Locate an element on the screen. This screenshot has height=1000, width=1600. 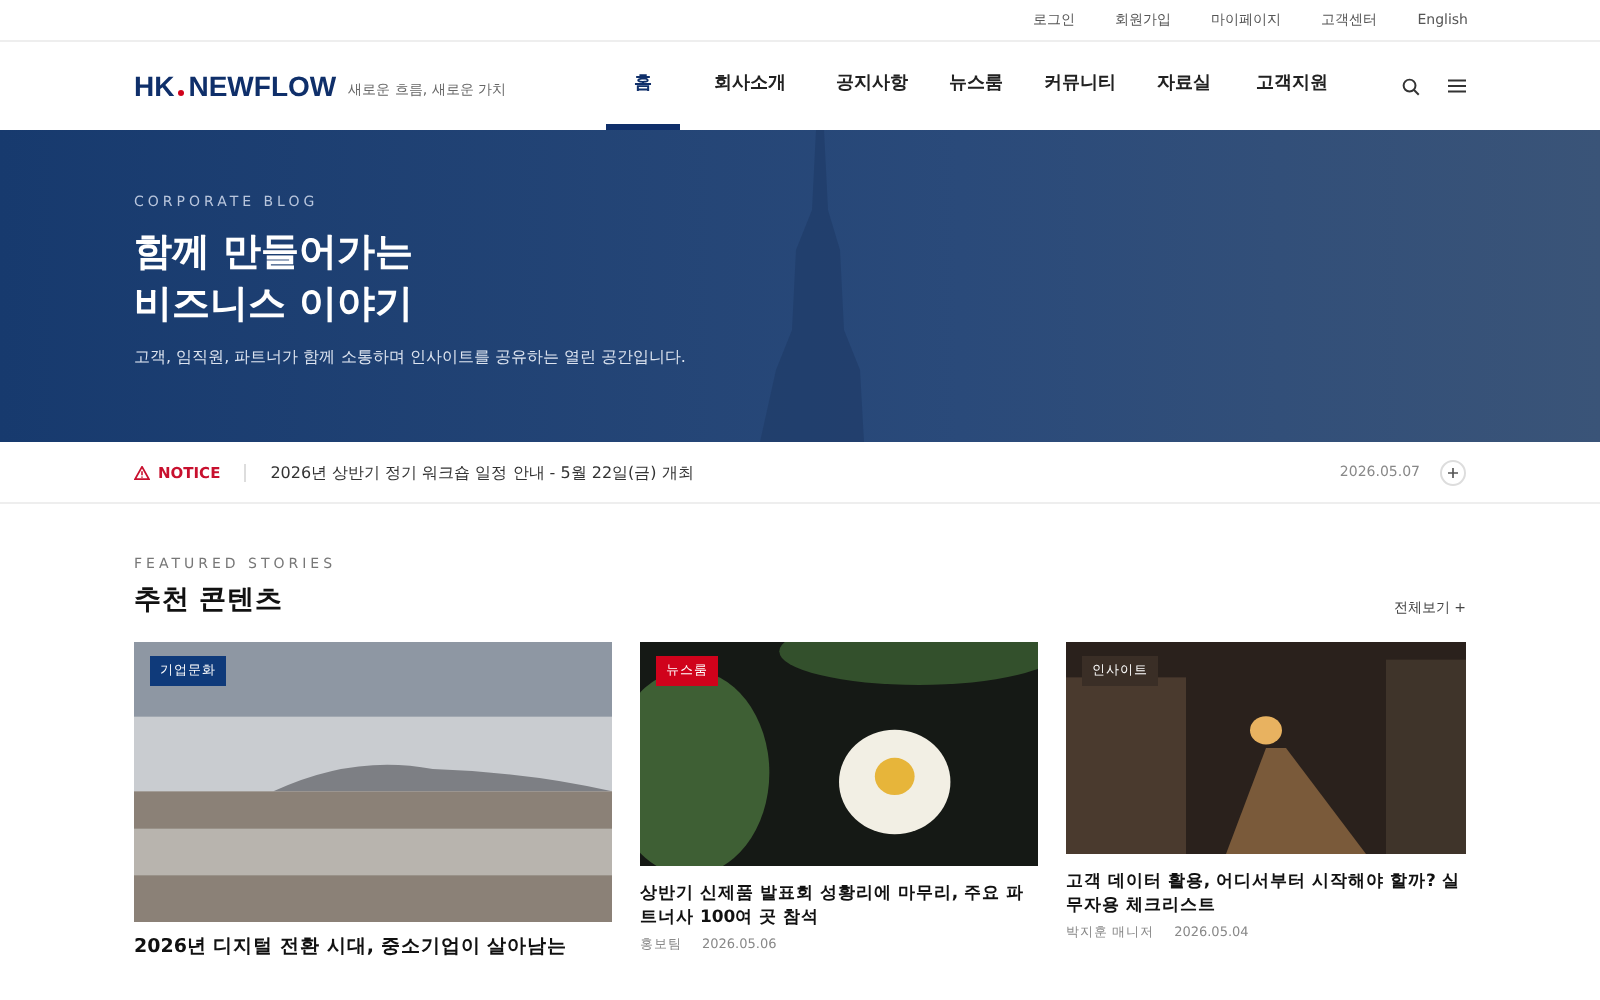
plus-button is located at coordinates (1453, 472).